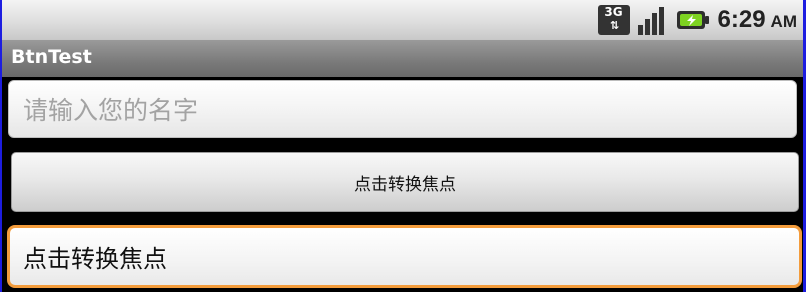 This screenshot has width=806, height=292. I want to click on clock-time: 6:29, so click(741, 19).